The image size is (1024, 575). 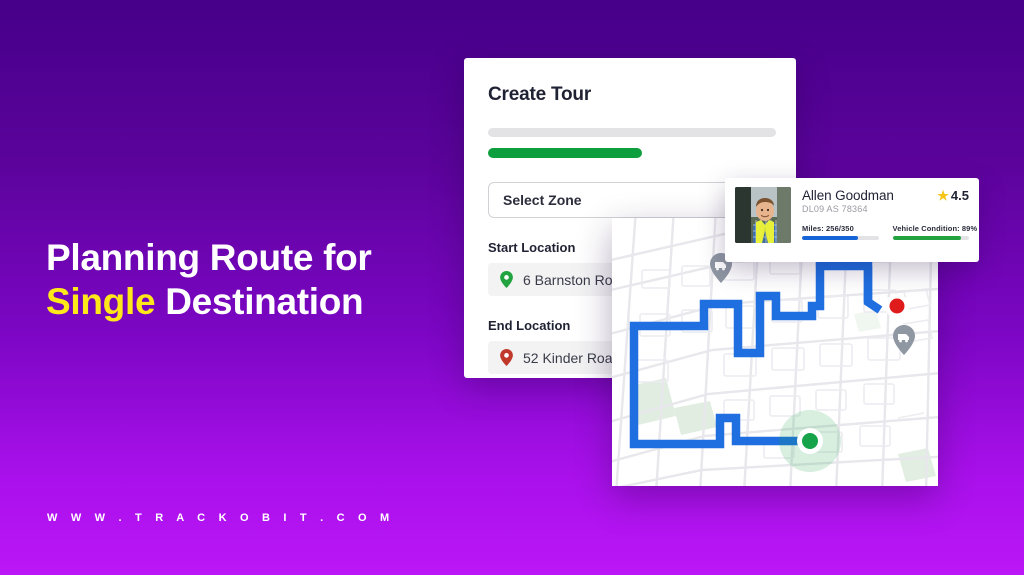 I want to click on stat-miles-track, so click(x=840, y=238).